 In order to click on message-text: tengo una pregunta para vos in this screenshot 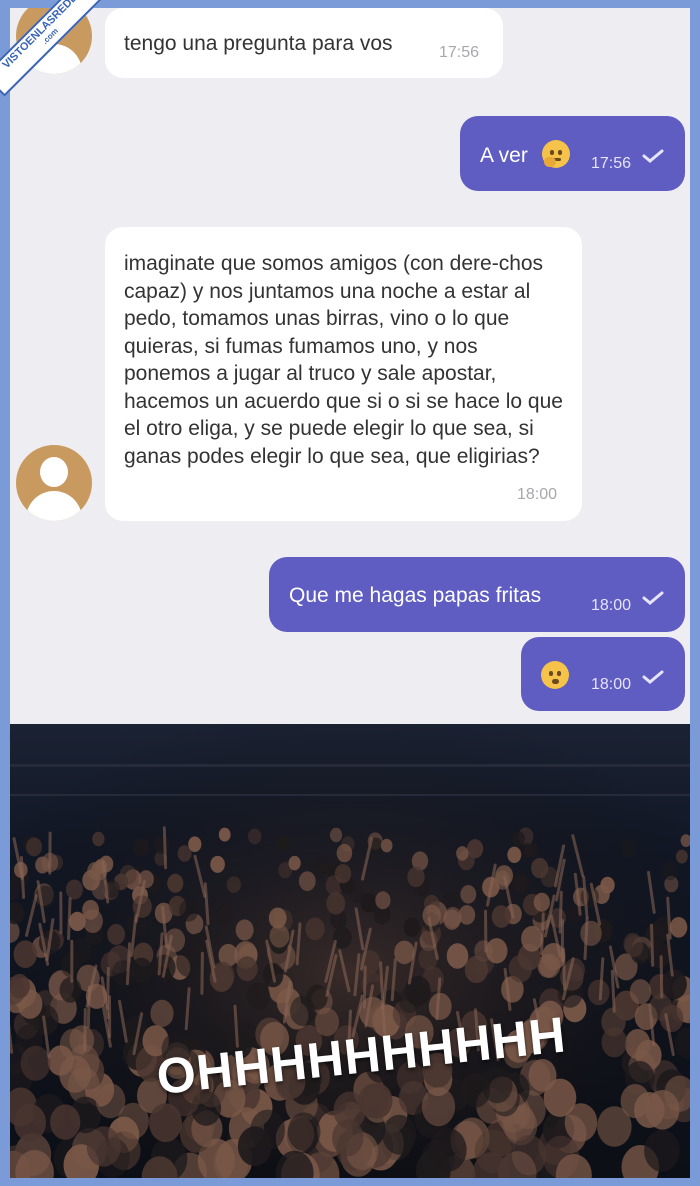, I will do `click(258, 43)`.